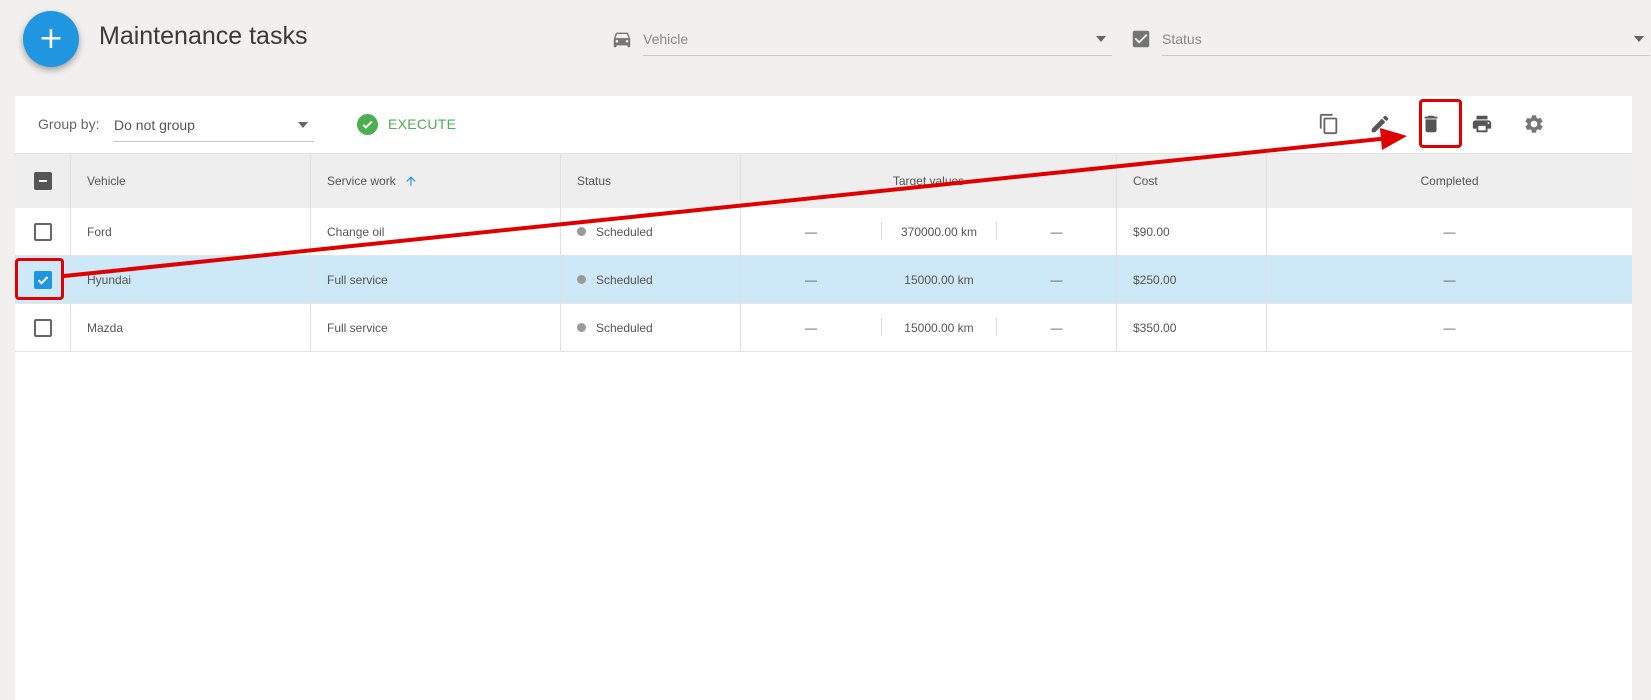  I want to click on plus-icon: +, so click(51, 38).